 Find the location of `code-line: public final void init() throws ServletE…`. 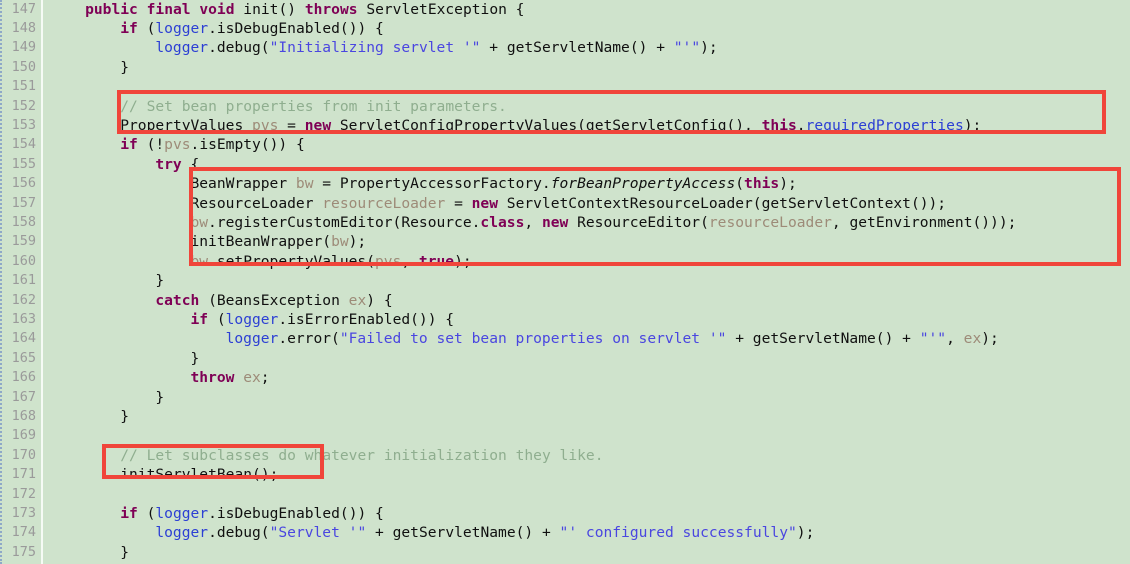

code-line: public final void init() throws ServletE… is located at coordinates (304, 9).